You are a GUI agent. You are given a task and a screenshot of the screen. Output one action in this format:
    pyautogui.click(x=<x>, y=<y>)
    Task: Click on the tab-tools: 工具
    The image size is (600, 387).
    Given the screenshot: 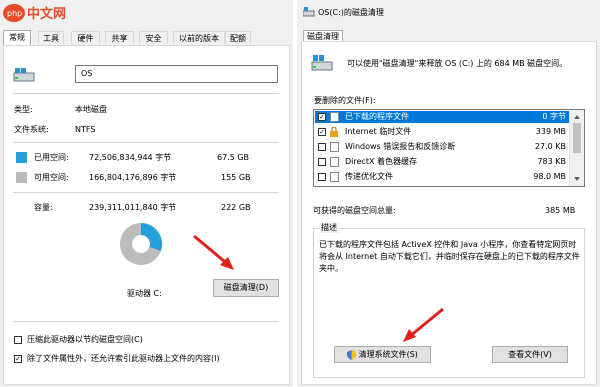 What is the action you would take?
    pyautogui.click(x=51, y=37)
    